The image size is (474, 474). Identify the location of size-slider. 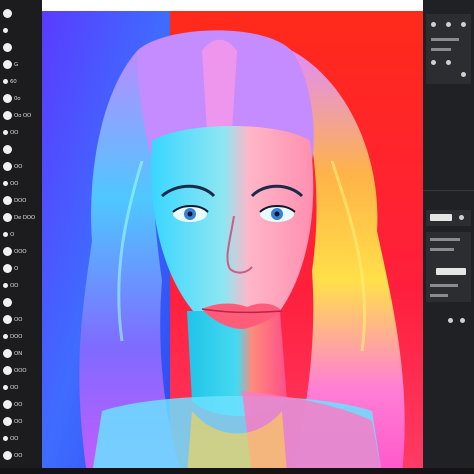
(445, 39).